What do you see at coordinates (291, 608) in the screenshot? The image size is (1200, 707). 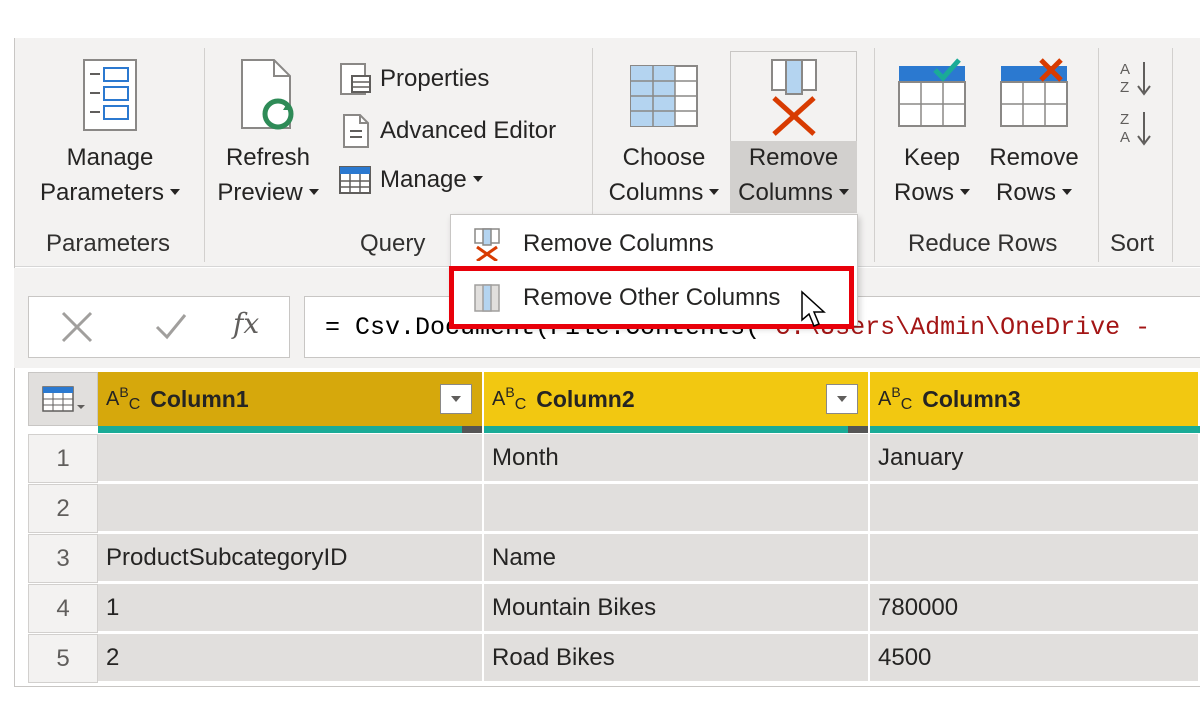 I see `table-cell: 1` at bounding box center [291, 608].